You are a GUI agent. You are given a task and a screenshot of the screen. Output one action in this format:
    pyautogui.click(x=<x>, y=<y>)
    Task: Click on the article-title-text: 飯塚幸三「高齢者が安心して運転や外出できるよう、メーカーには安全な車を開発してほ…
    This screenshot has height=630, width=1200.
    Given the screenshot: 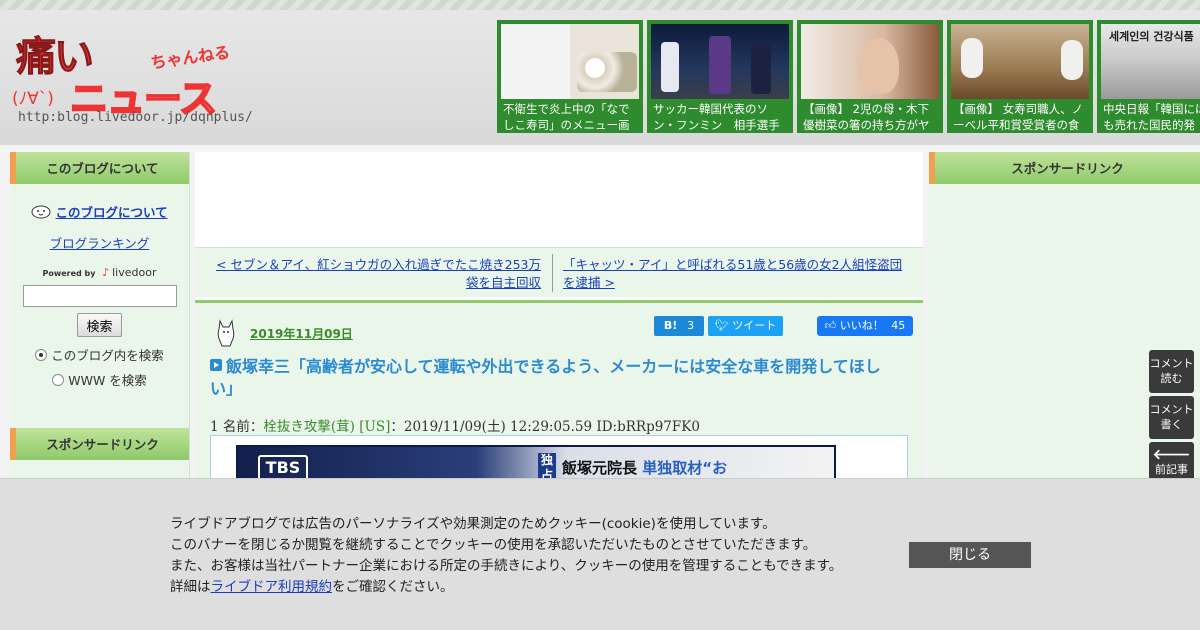 What is the action you would take?
    pyautogui.click(x=545, y=377)
    